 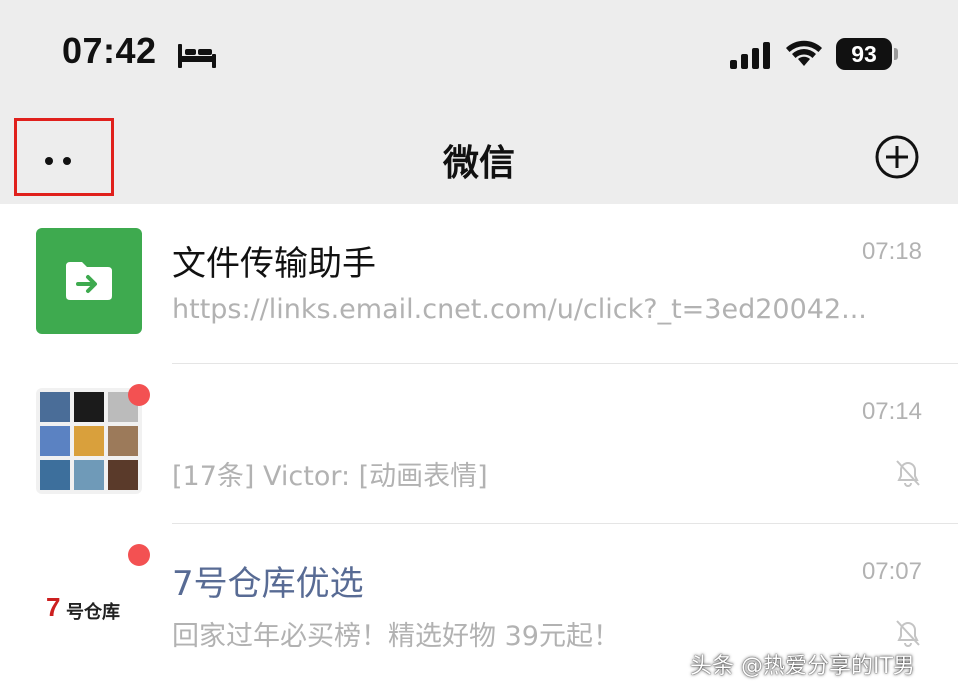 What do you see at coordinates (274, 264) in the screenshot?
I see `chat-name: 文件传输助手` at bounding box center [274, 264].